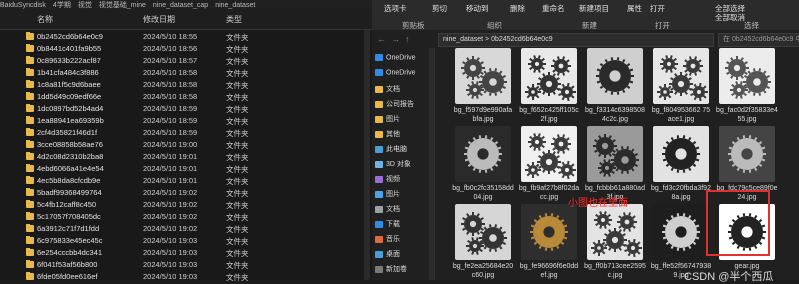 Image resolution: width=799 pixels, height=284 pixels. I want to click on table-row: 0c89633b222acf87 2024/5/10 18:57 文件夹, so click(186, 61).